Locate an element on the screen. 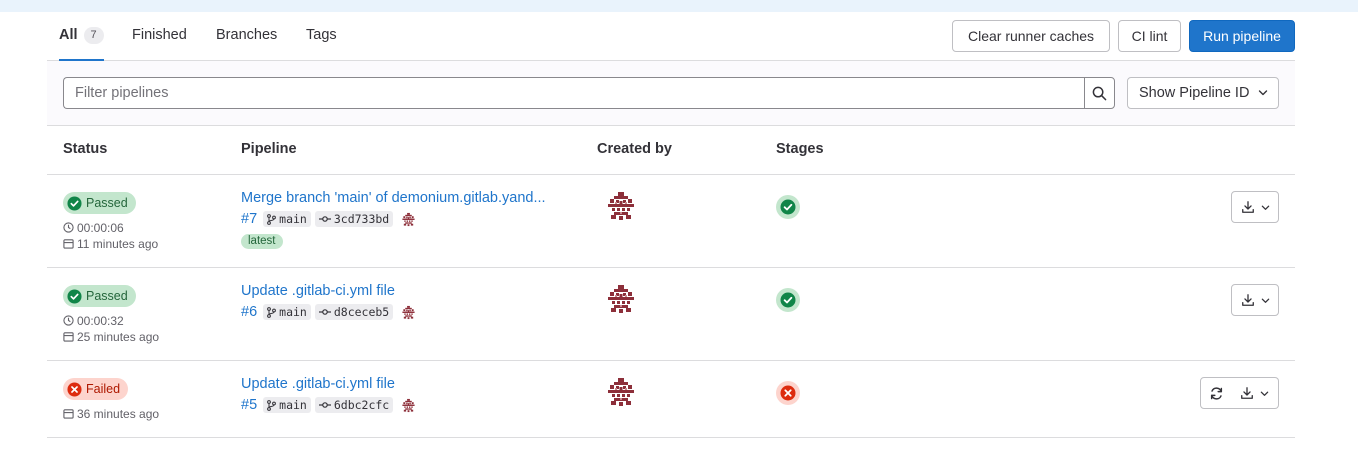  commit-sha: 3cd733bd is located at coordinates (354, 219).